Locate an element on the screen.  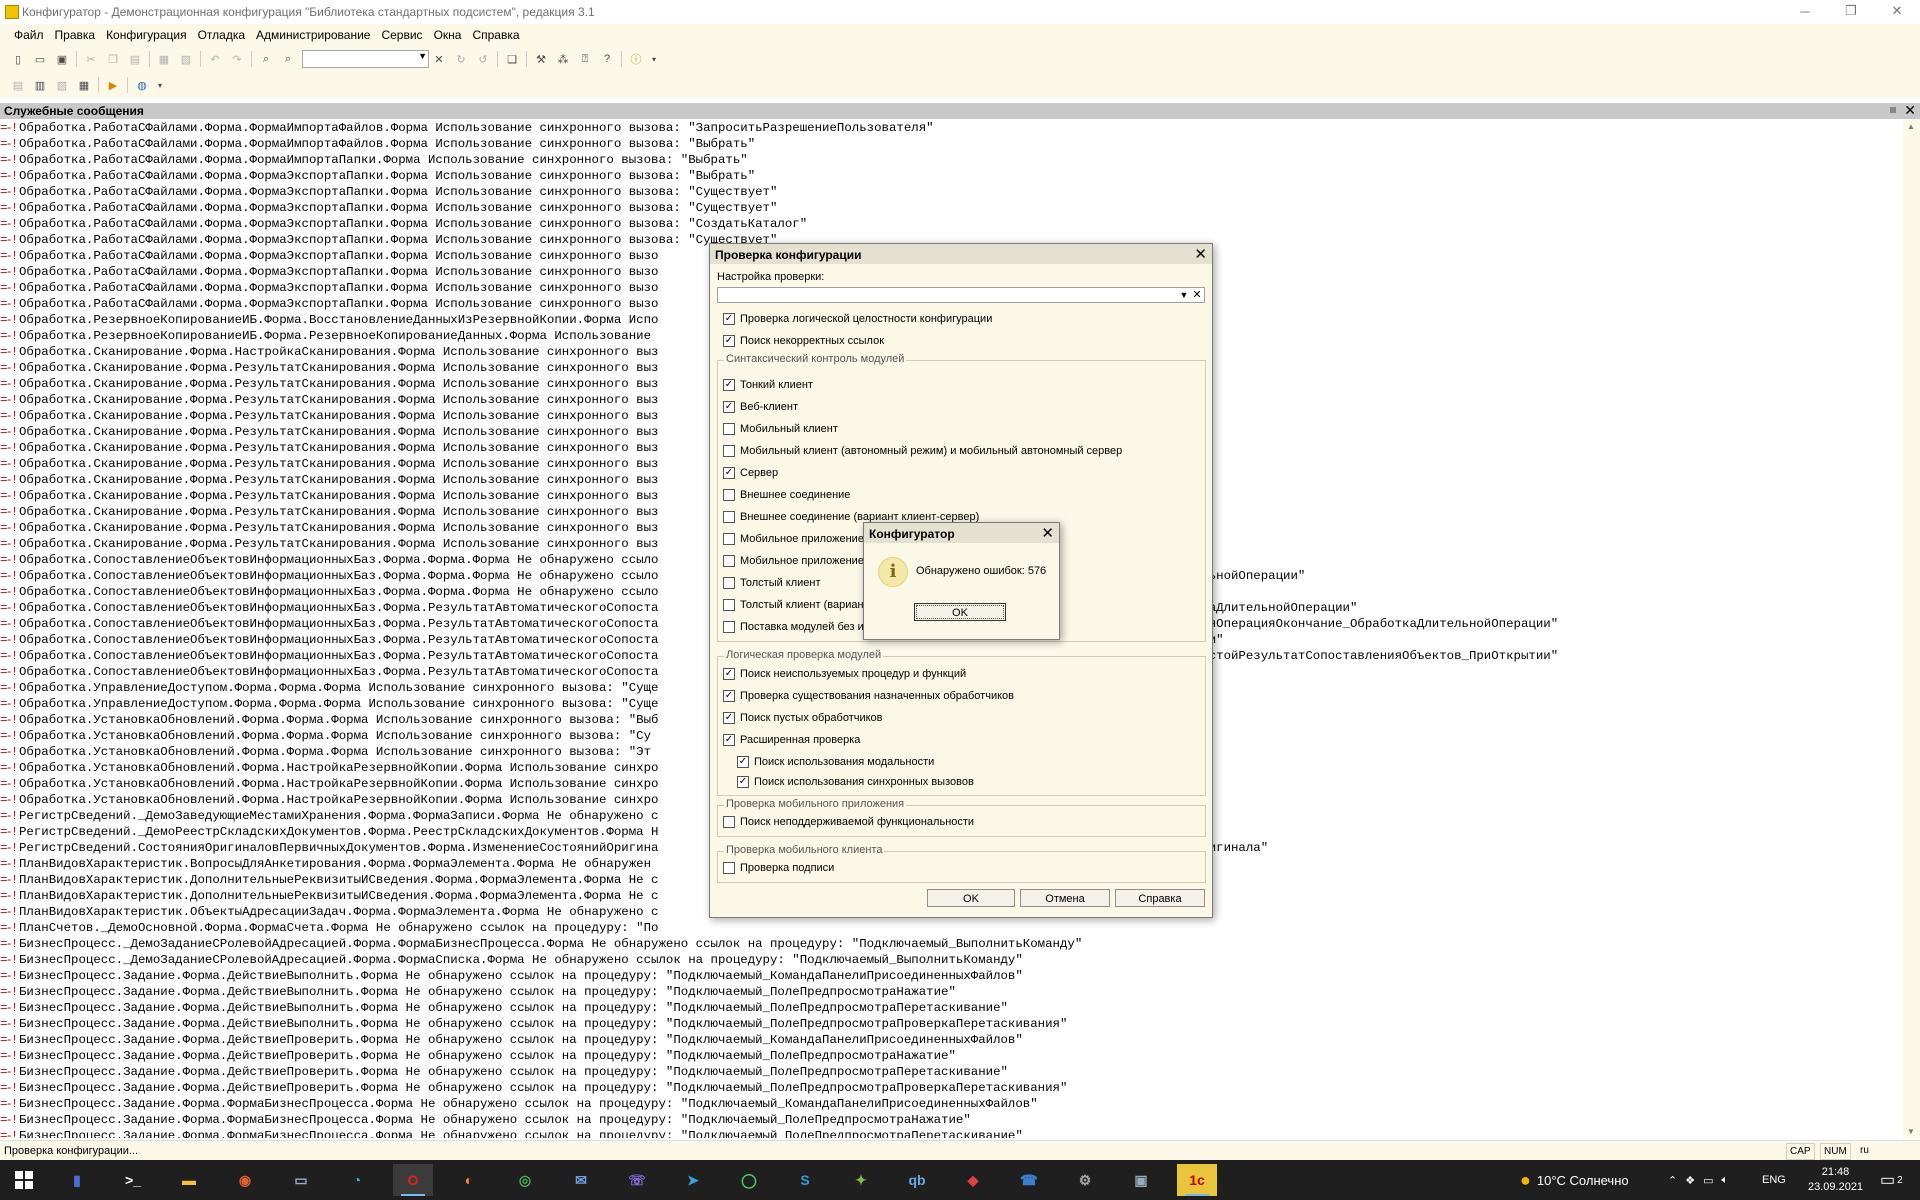
new-icon: ▯ is located at coordinates (18, 59).